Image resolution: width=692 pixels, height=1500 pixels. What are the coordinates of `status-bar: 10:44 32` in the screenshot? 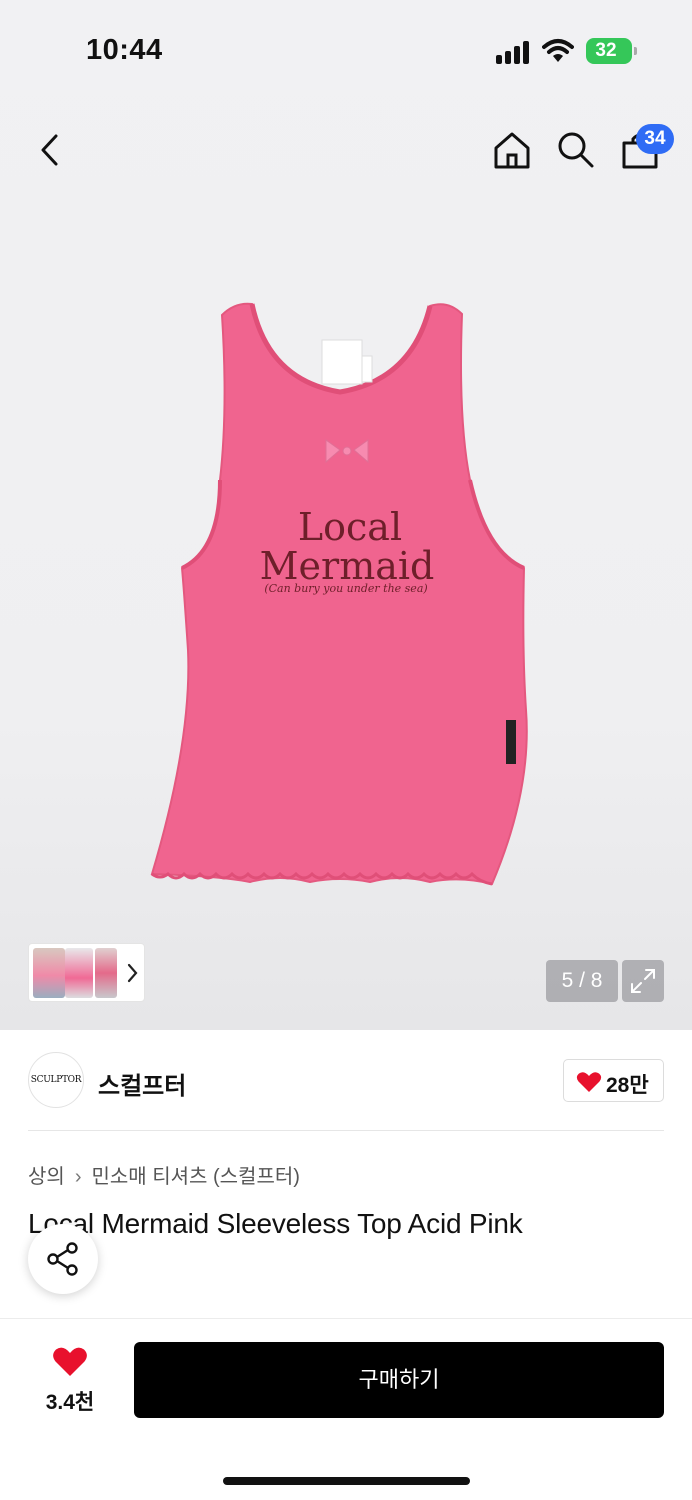 It's located at (346, 50).